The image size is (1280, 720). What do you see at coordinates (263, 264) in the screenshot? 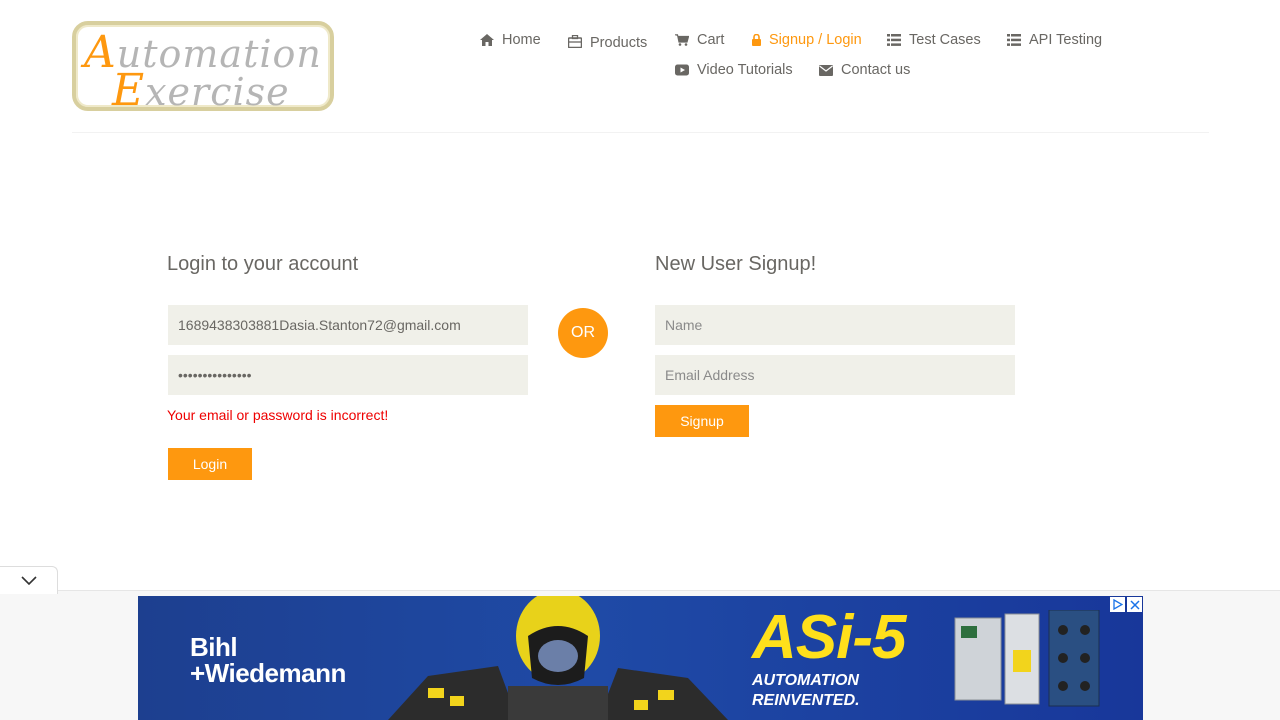
I see `login-title: Login to your account` at bounding box center [263, 264].